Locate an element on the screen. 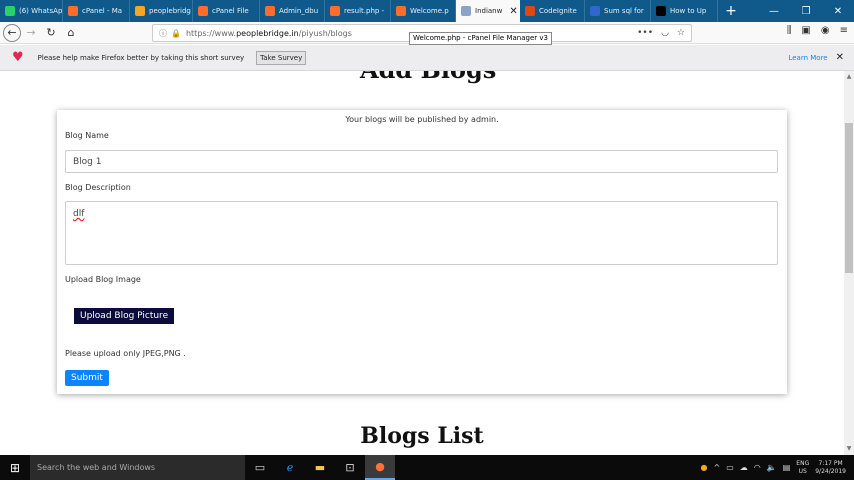 The width and height of the screenshot is (854, 480). language-indicator: ENG US is located at coordinates (802, 468).